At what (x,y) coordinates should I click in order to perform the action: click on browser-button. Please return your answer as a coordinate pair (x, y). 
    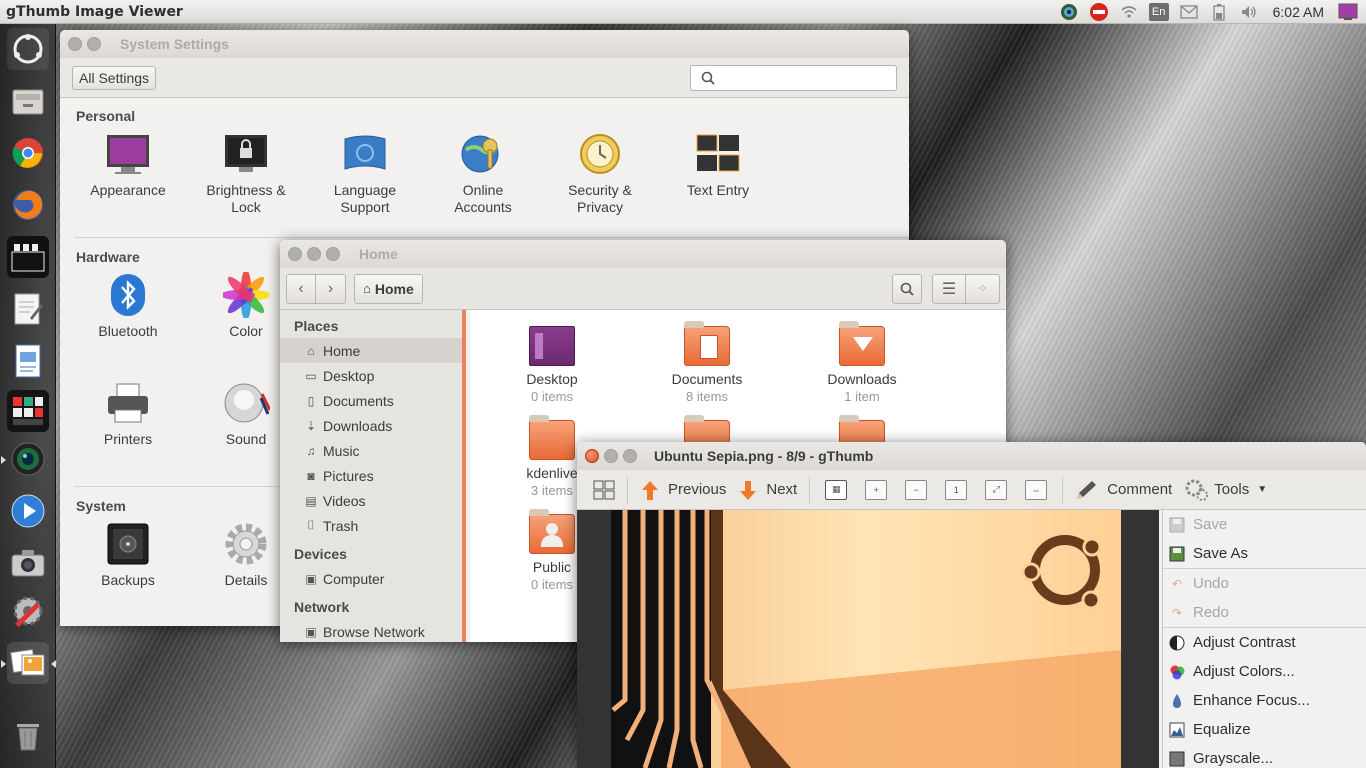
    Looking at the image, I should click on (604, 490).